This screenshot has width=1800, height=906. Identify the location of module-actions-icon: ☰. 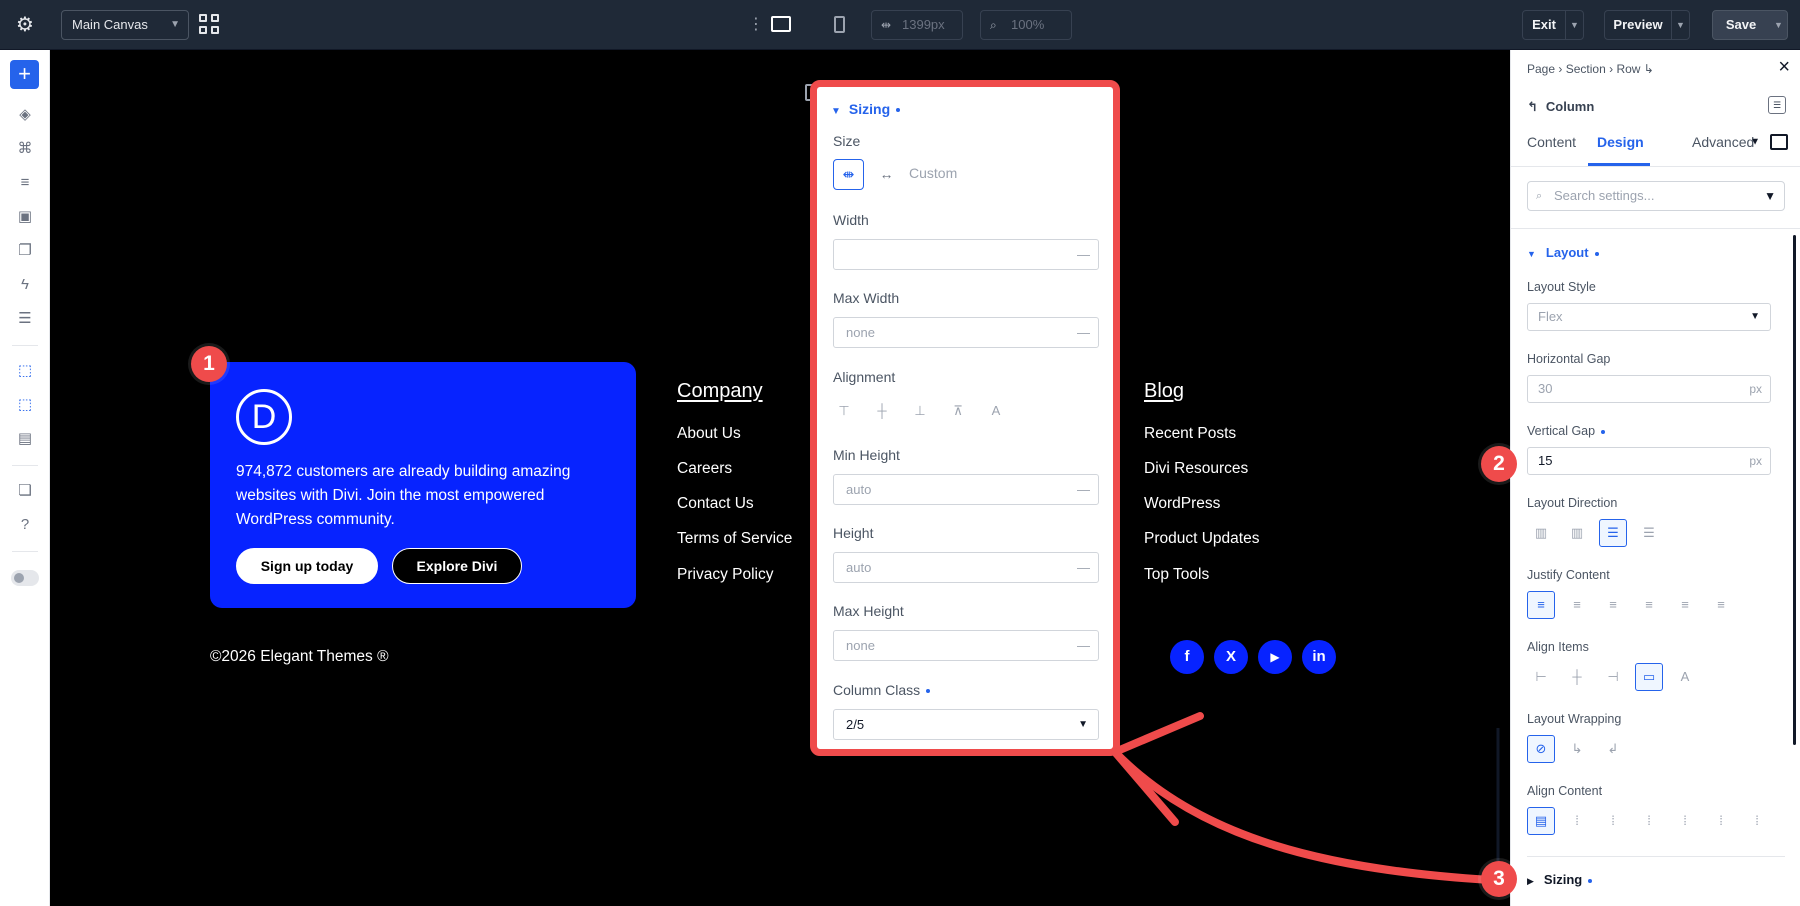
(1777, 105).